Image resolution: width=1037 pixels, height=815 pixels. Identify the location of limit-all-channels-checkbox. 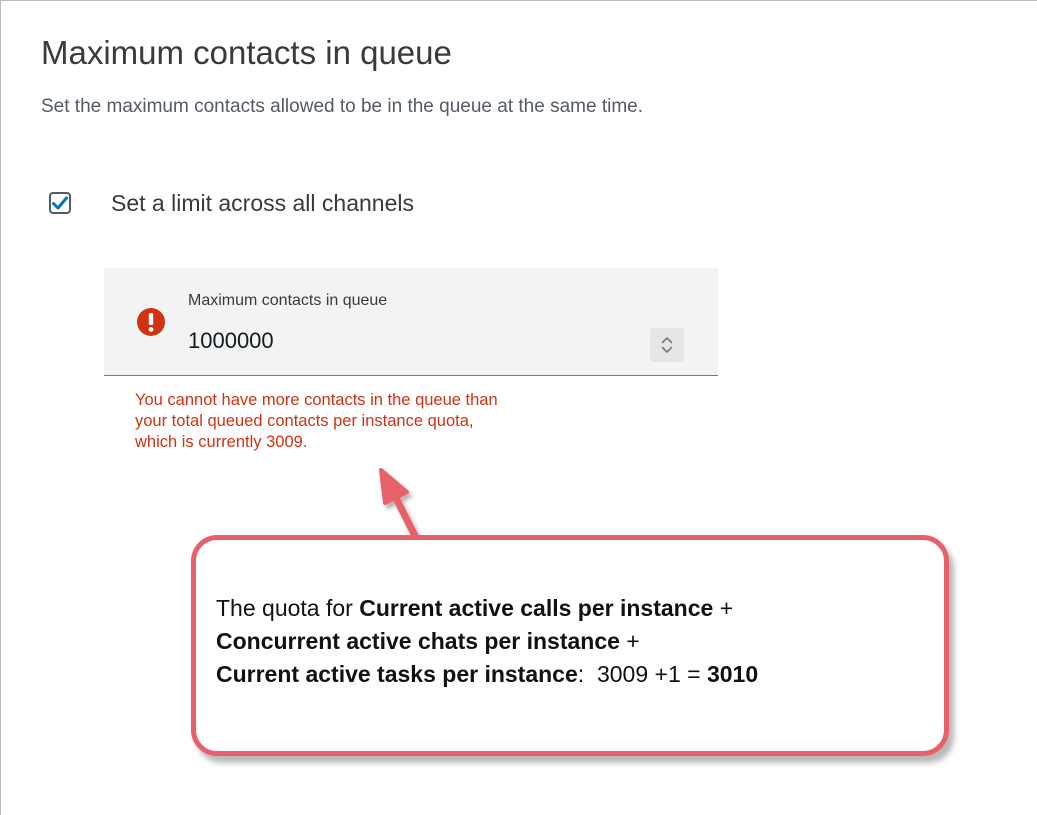
(60, 203).